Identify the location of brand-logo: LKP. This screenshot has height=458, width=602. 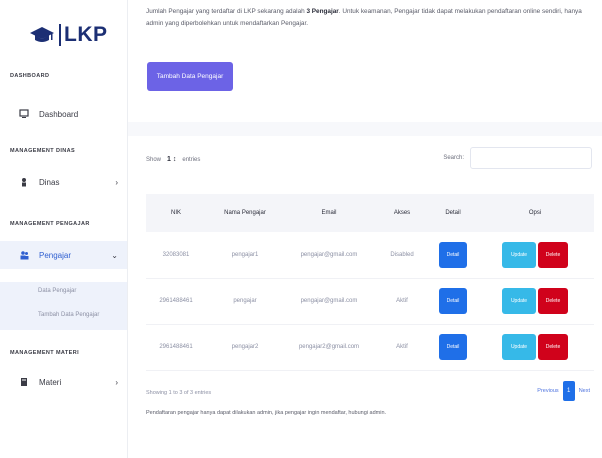
(69, 35).